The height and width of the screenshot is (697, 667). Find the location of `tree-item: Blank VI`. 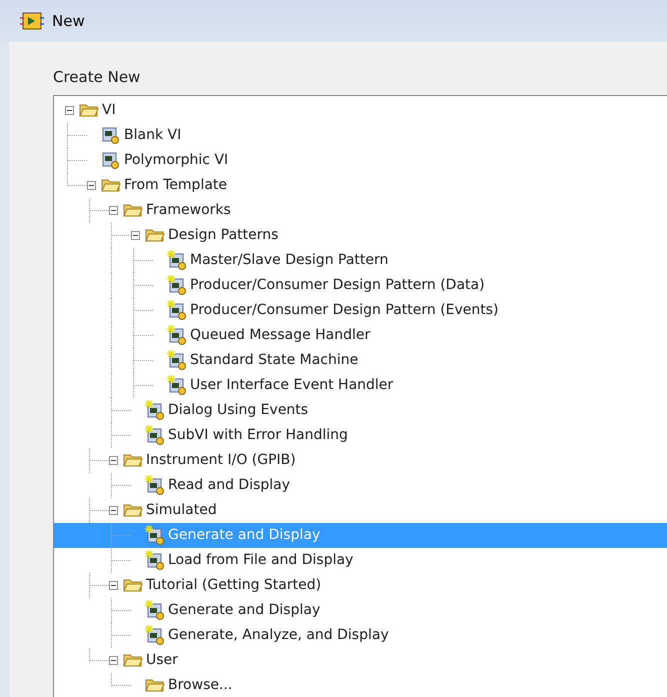

tree-item: Blank VI is located at coordinates (360, 135).